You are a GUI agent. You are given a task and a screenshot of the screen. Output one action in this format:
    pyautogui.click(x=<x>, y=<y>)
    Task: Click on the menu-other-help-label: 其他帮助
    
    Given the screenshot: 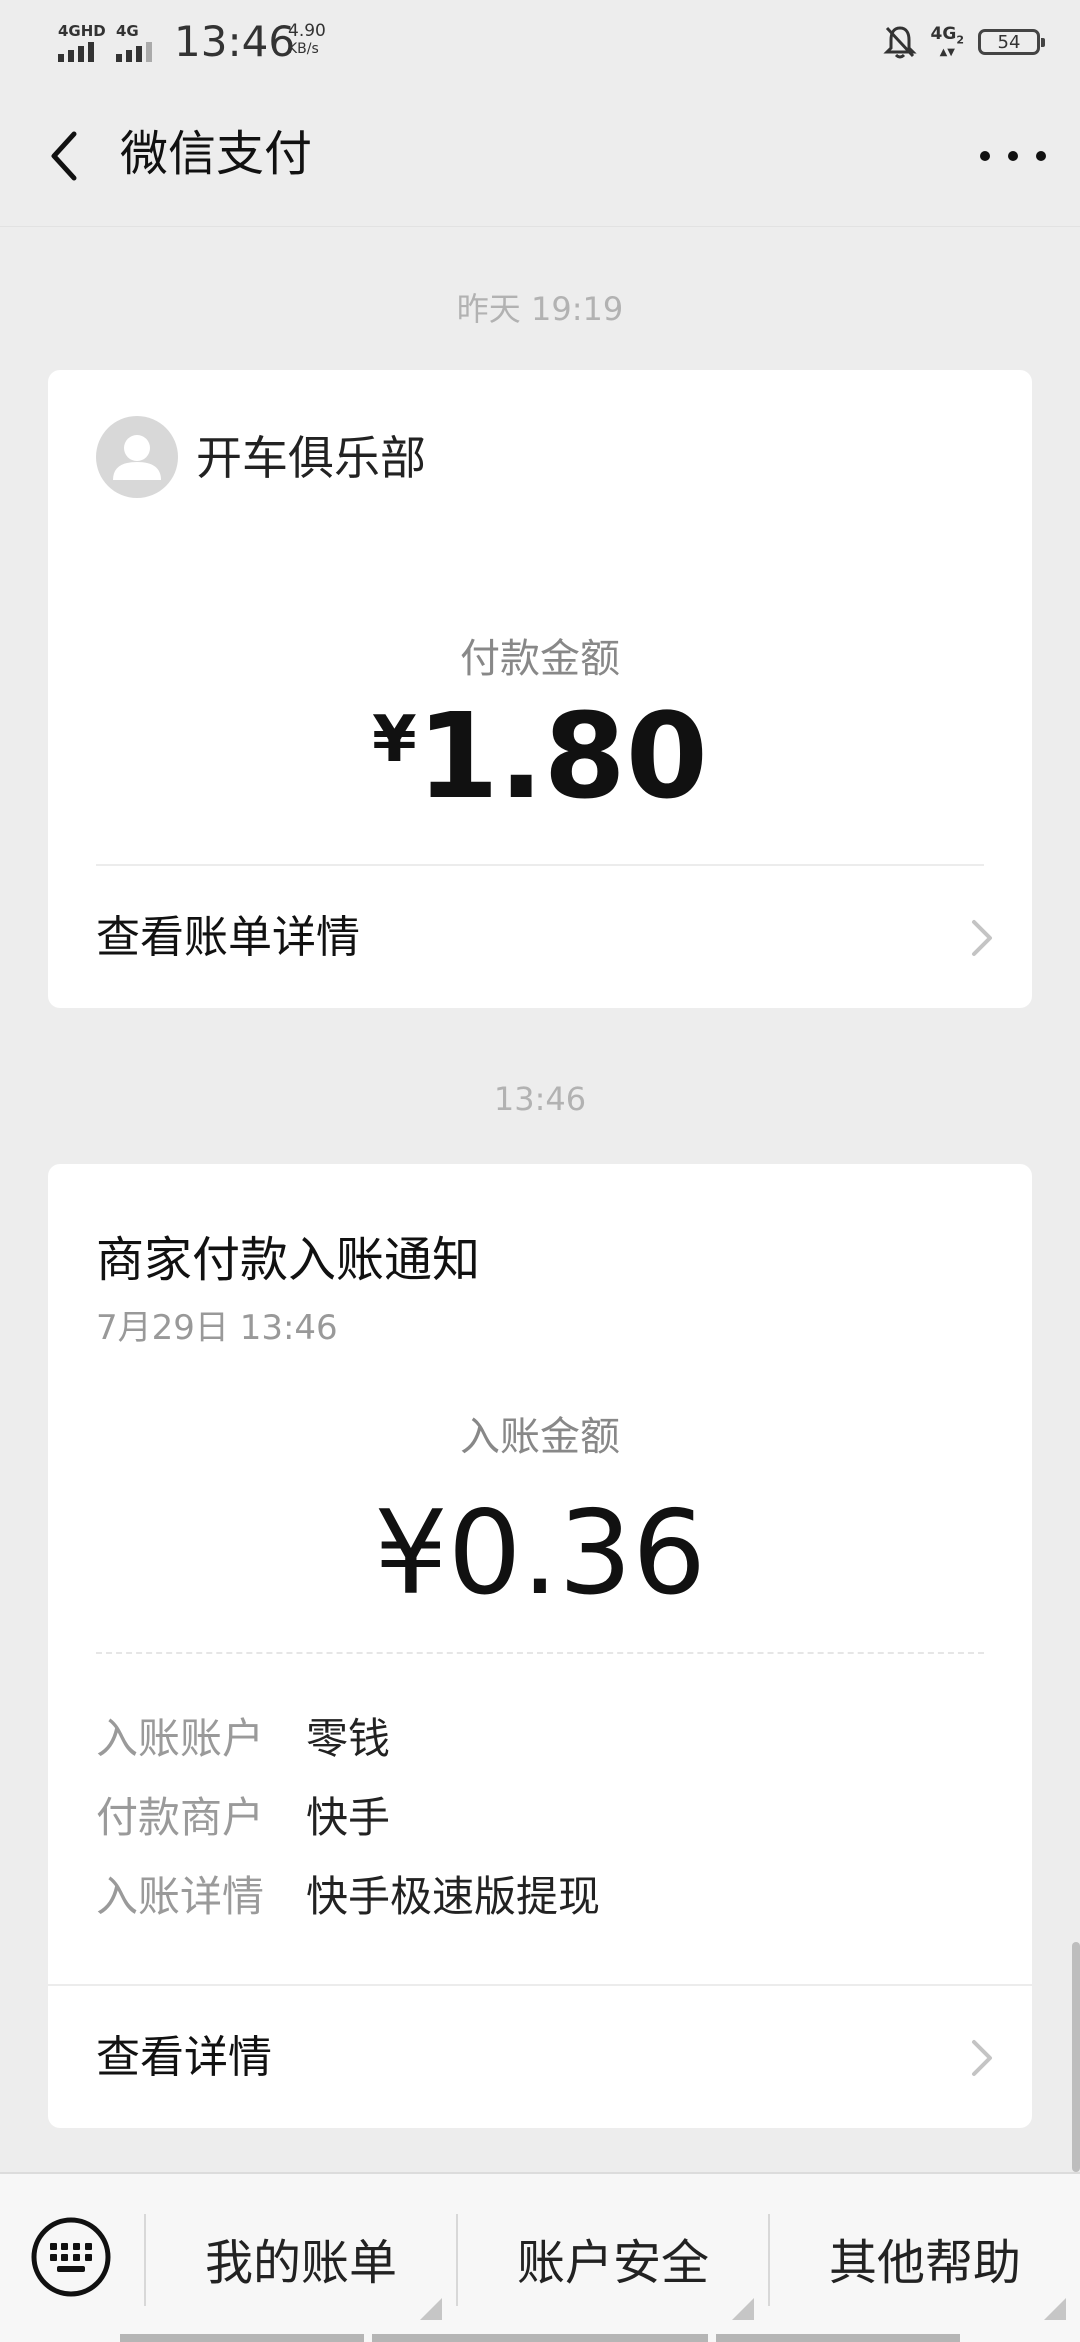 What is the action you would take?
    pyautogui.click(x=924, y=2263)
    